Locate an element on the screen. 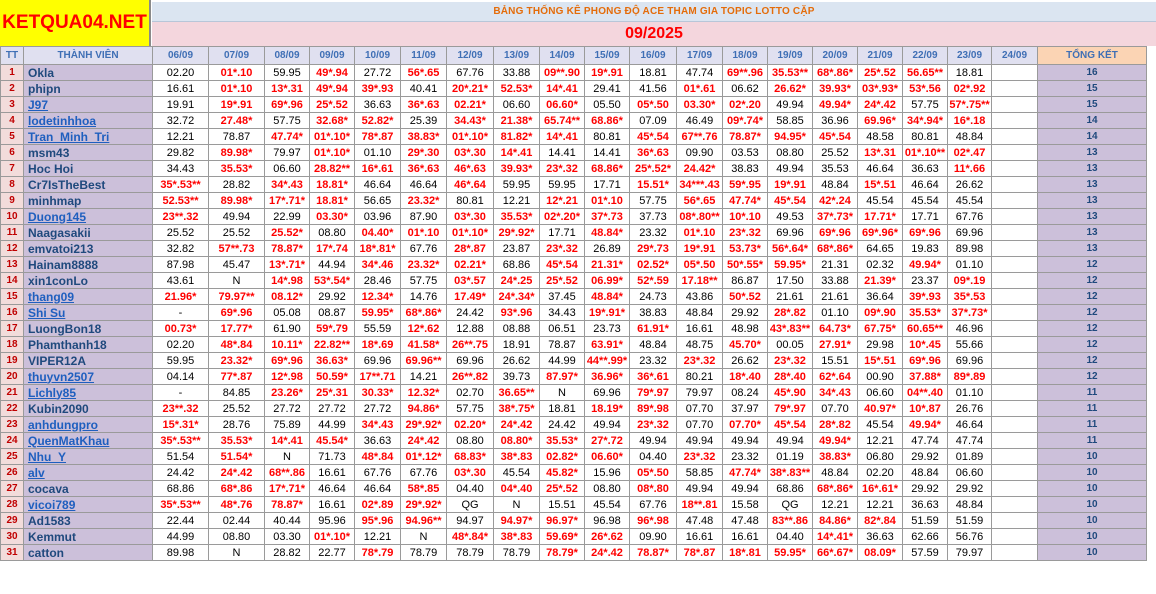  result-cell: 37*.73 is located at coordinates (607, 216).